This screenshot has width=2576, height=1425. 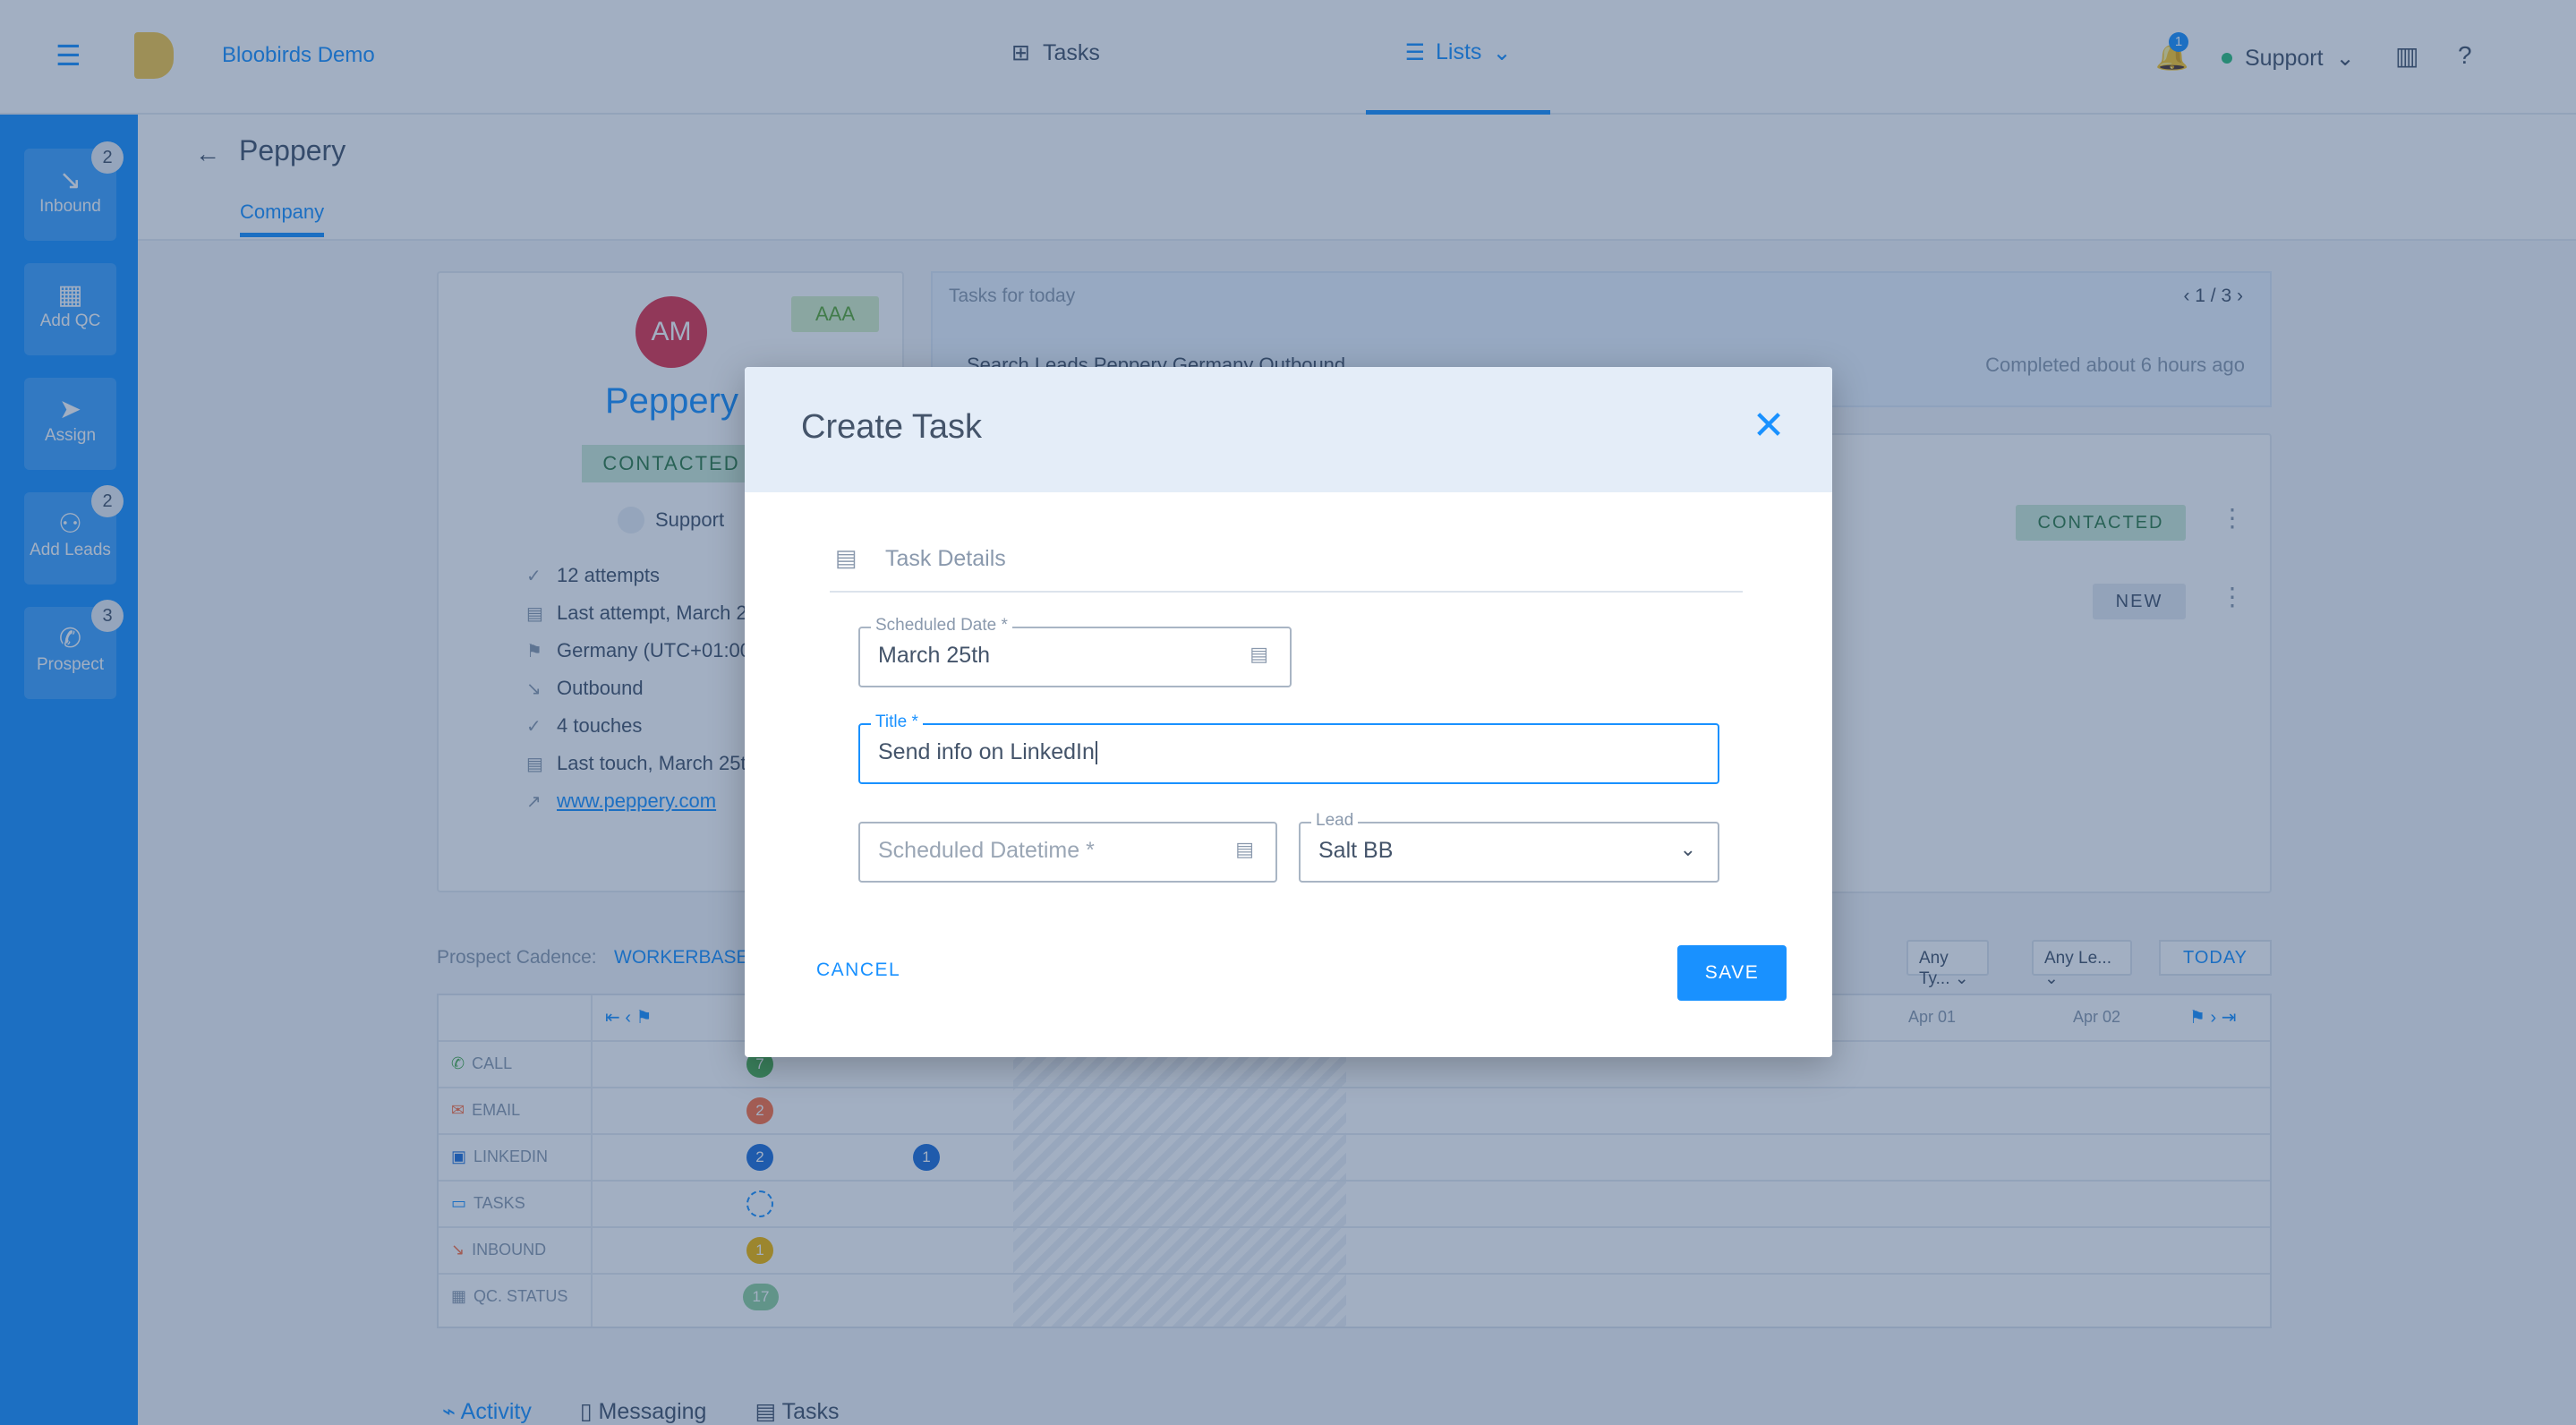 I want to click on section-label: Task Details, so click(x=945, y=558).